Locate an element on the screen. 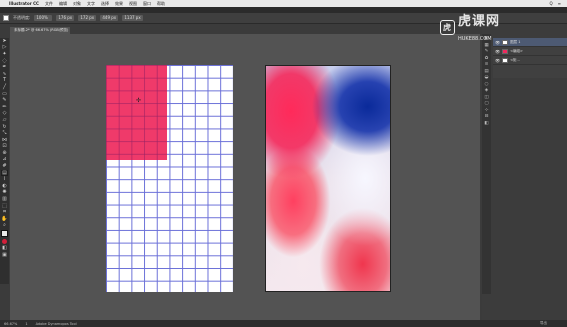  width-field: 449 px is located at coordinates (109, 18).